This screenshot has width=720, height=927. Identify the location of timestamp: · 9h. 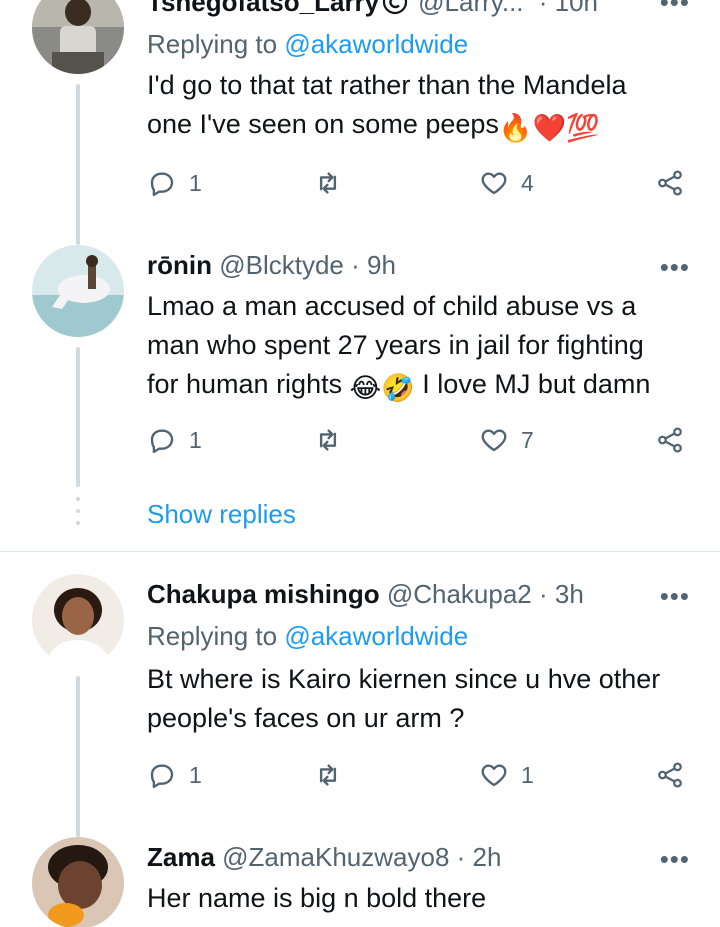
(373, 265).